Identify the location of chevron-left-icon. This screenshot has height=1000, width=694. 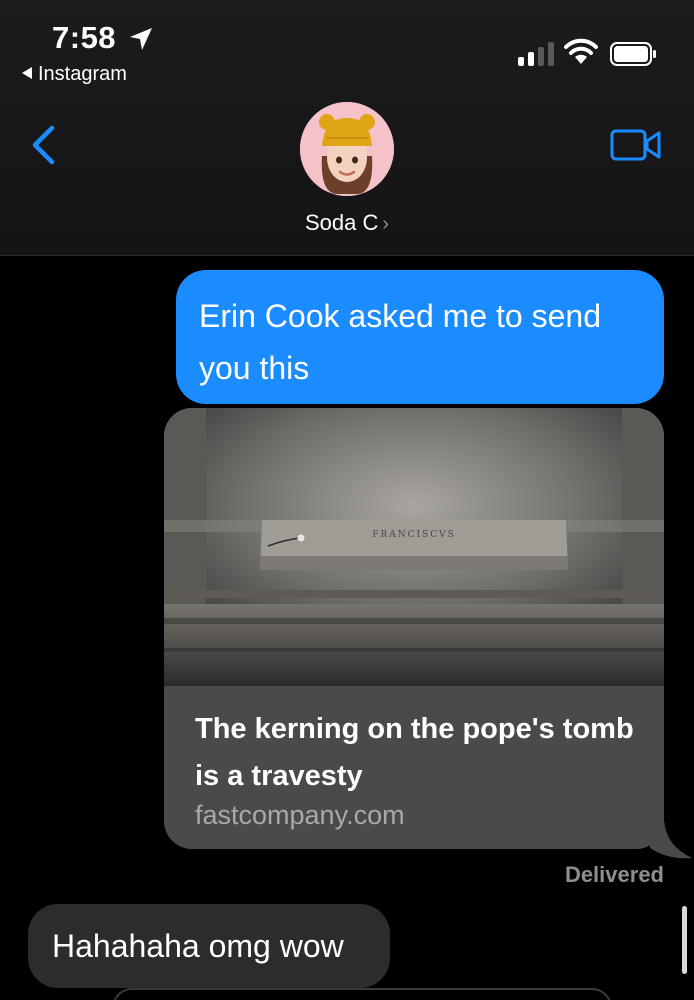
(43, 145).